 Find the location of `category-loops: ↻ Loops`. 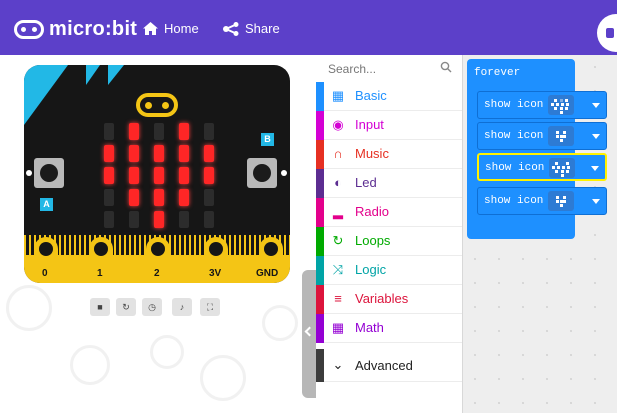

category-loops: ↻ Loops is located at coordinates (389, 241).